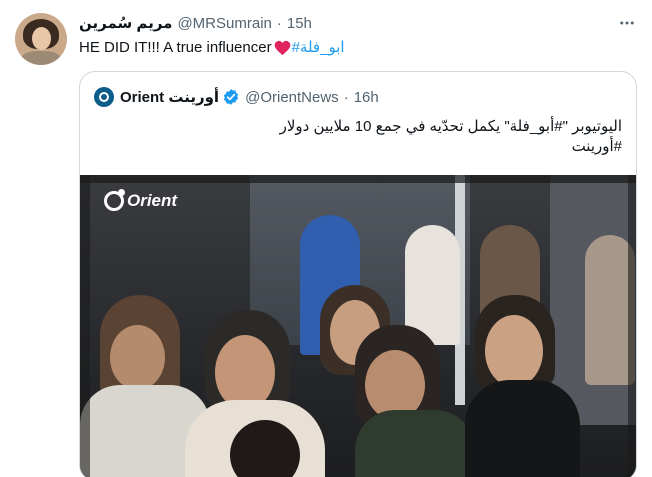  Describe the element at coordinates (104, 97) in the screenshot. I see `orient-avatar` at that location.